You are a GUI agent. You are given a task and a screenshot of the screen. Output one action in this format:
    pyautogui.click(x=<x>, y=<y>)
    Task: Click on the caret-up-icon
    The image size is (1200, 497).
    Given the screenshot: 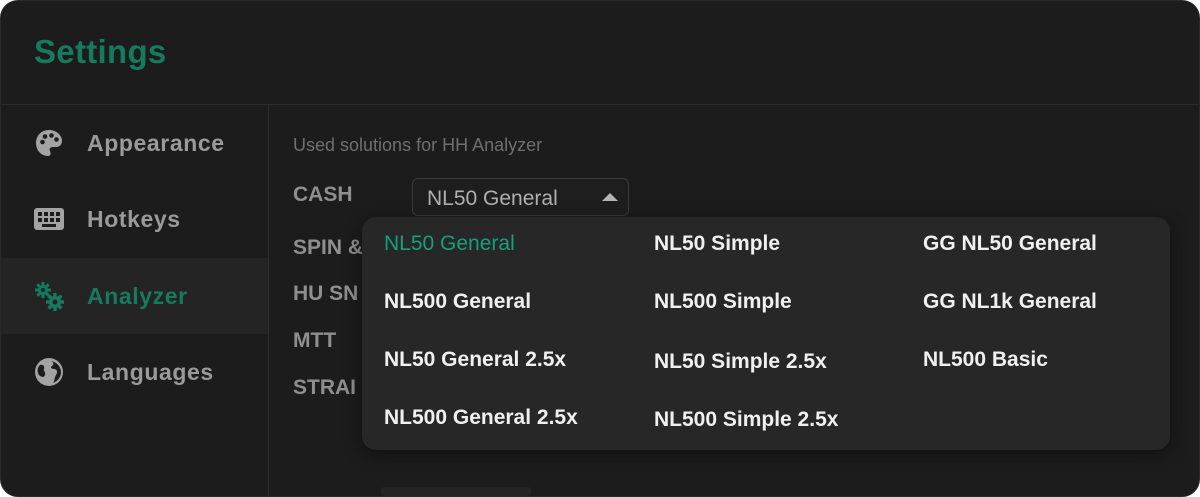 What is the action you would take?
    pyautogui.click(x=610, y=197)
    